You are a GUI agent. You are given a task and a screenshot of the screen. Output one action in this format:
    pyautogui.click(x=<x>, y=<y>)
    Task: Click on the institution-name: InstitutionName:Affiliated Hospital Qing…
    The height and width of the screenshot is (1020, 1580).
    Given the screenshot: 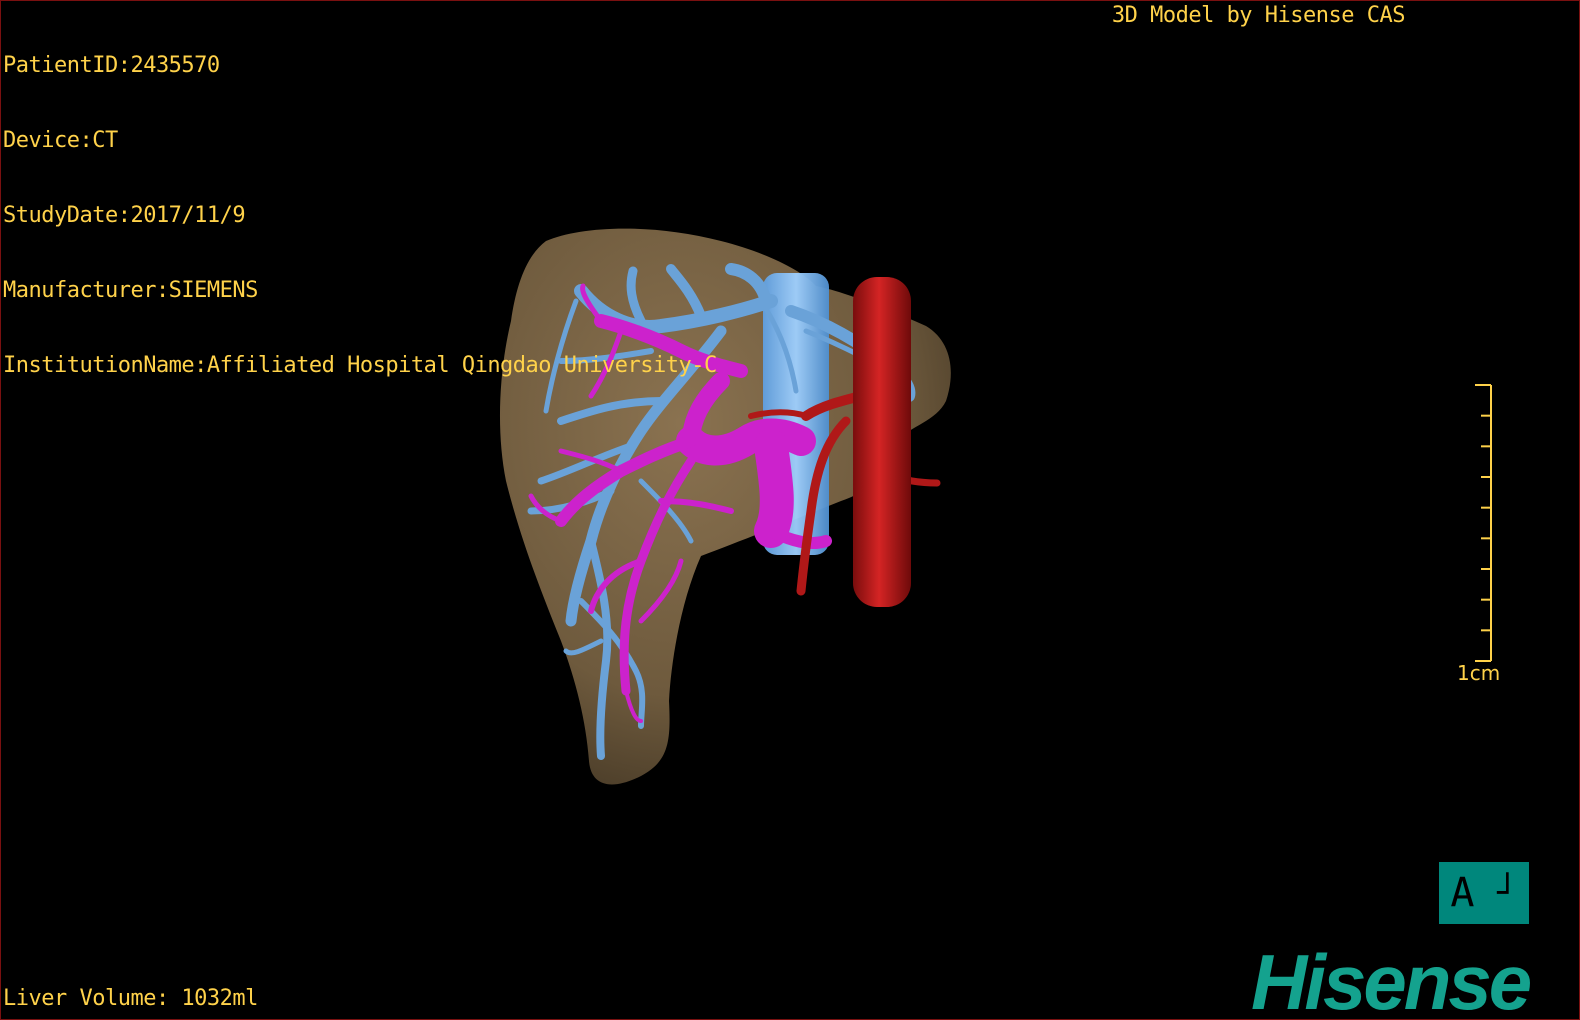 What is the action you would take?
    pyautogui.click(x=360, y=365)
    